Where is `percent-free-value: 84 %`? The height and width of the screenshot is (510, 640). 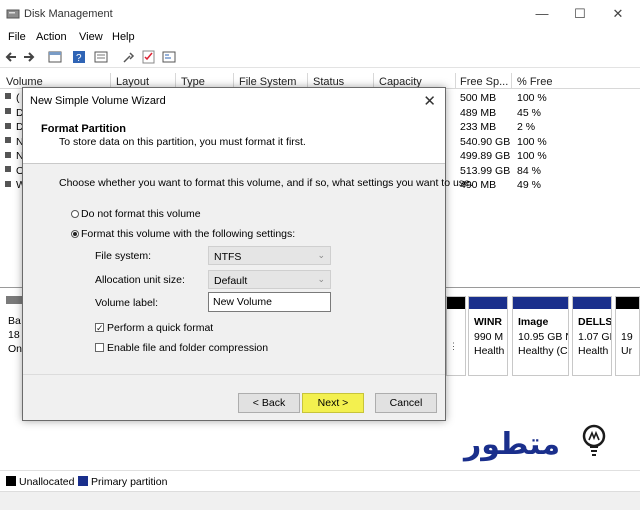 percent-free-value: 84 % is located at coordinates (529, 171).